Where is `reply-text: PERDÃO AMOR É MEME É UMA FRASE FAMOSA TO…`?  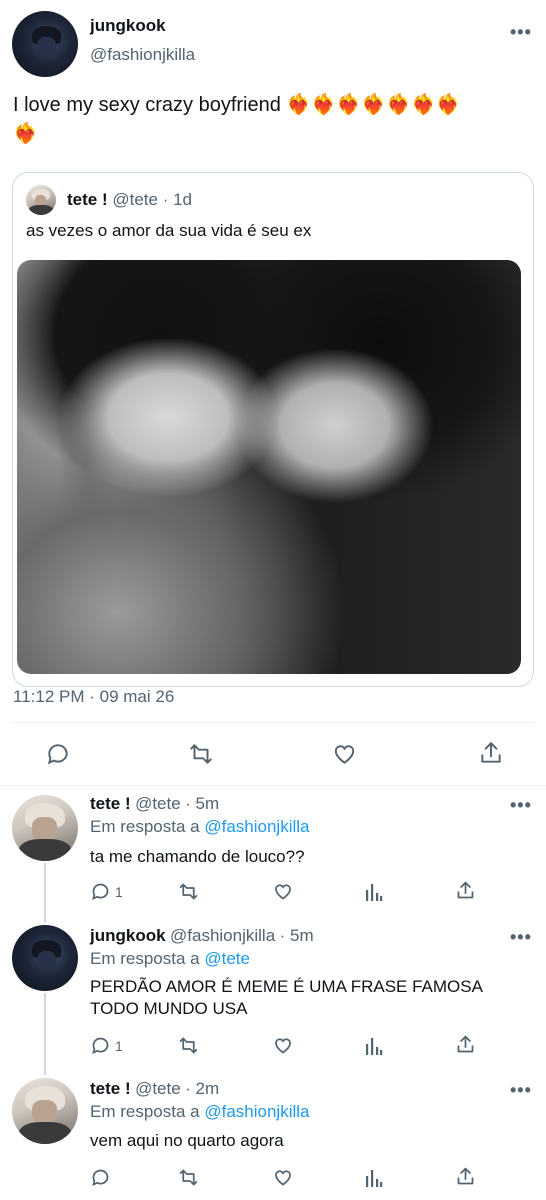 reply-text: PERDÃO AMOR É MEME É UMA FRASE FAMOSA TO… is located at coordinates (286, 998).